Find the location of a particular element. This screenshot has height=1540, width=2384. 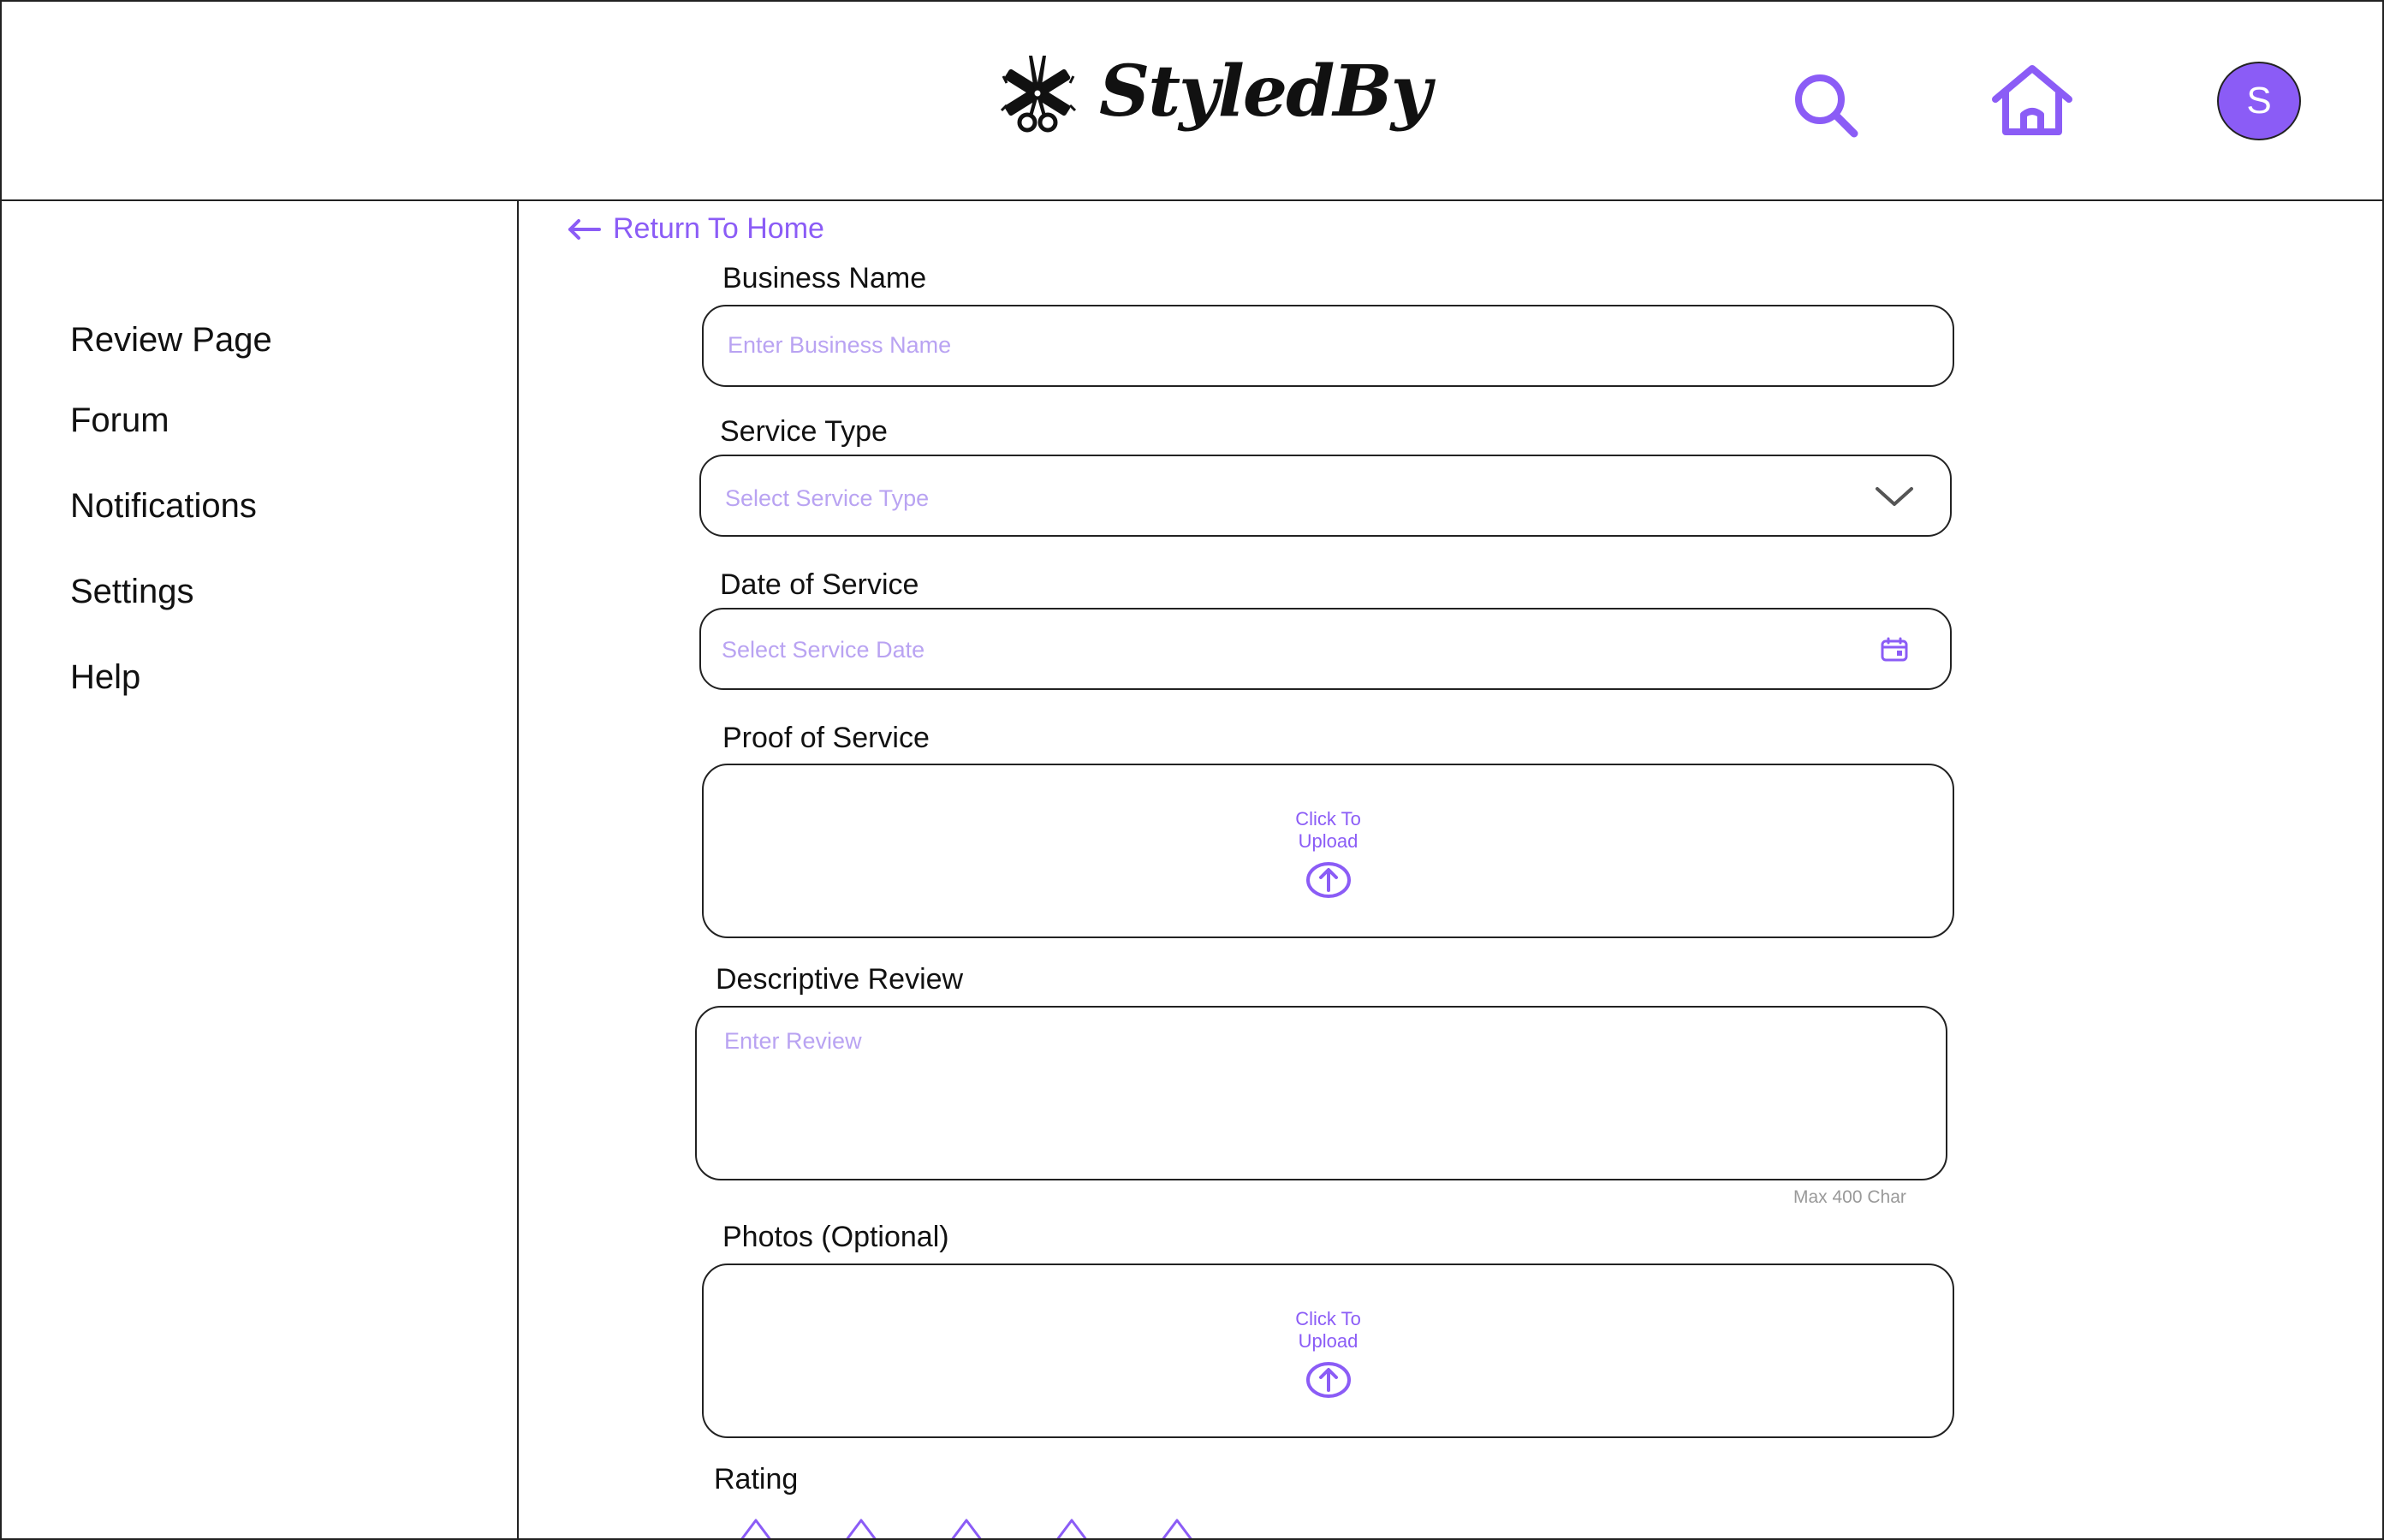

proof-upload-text: Click To Upload is located at coordinates (1328, 830).